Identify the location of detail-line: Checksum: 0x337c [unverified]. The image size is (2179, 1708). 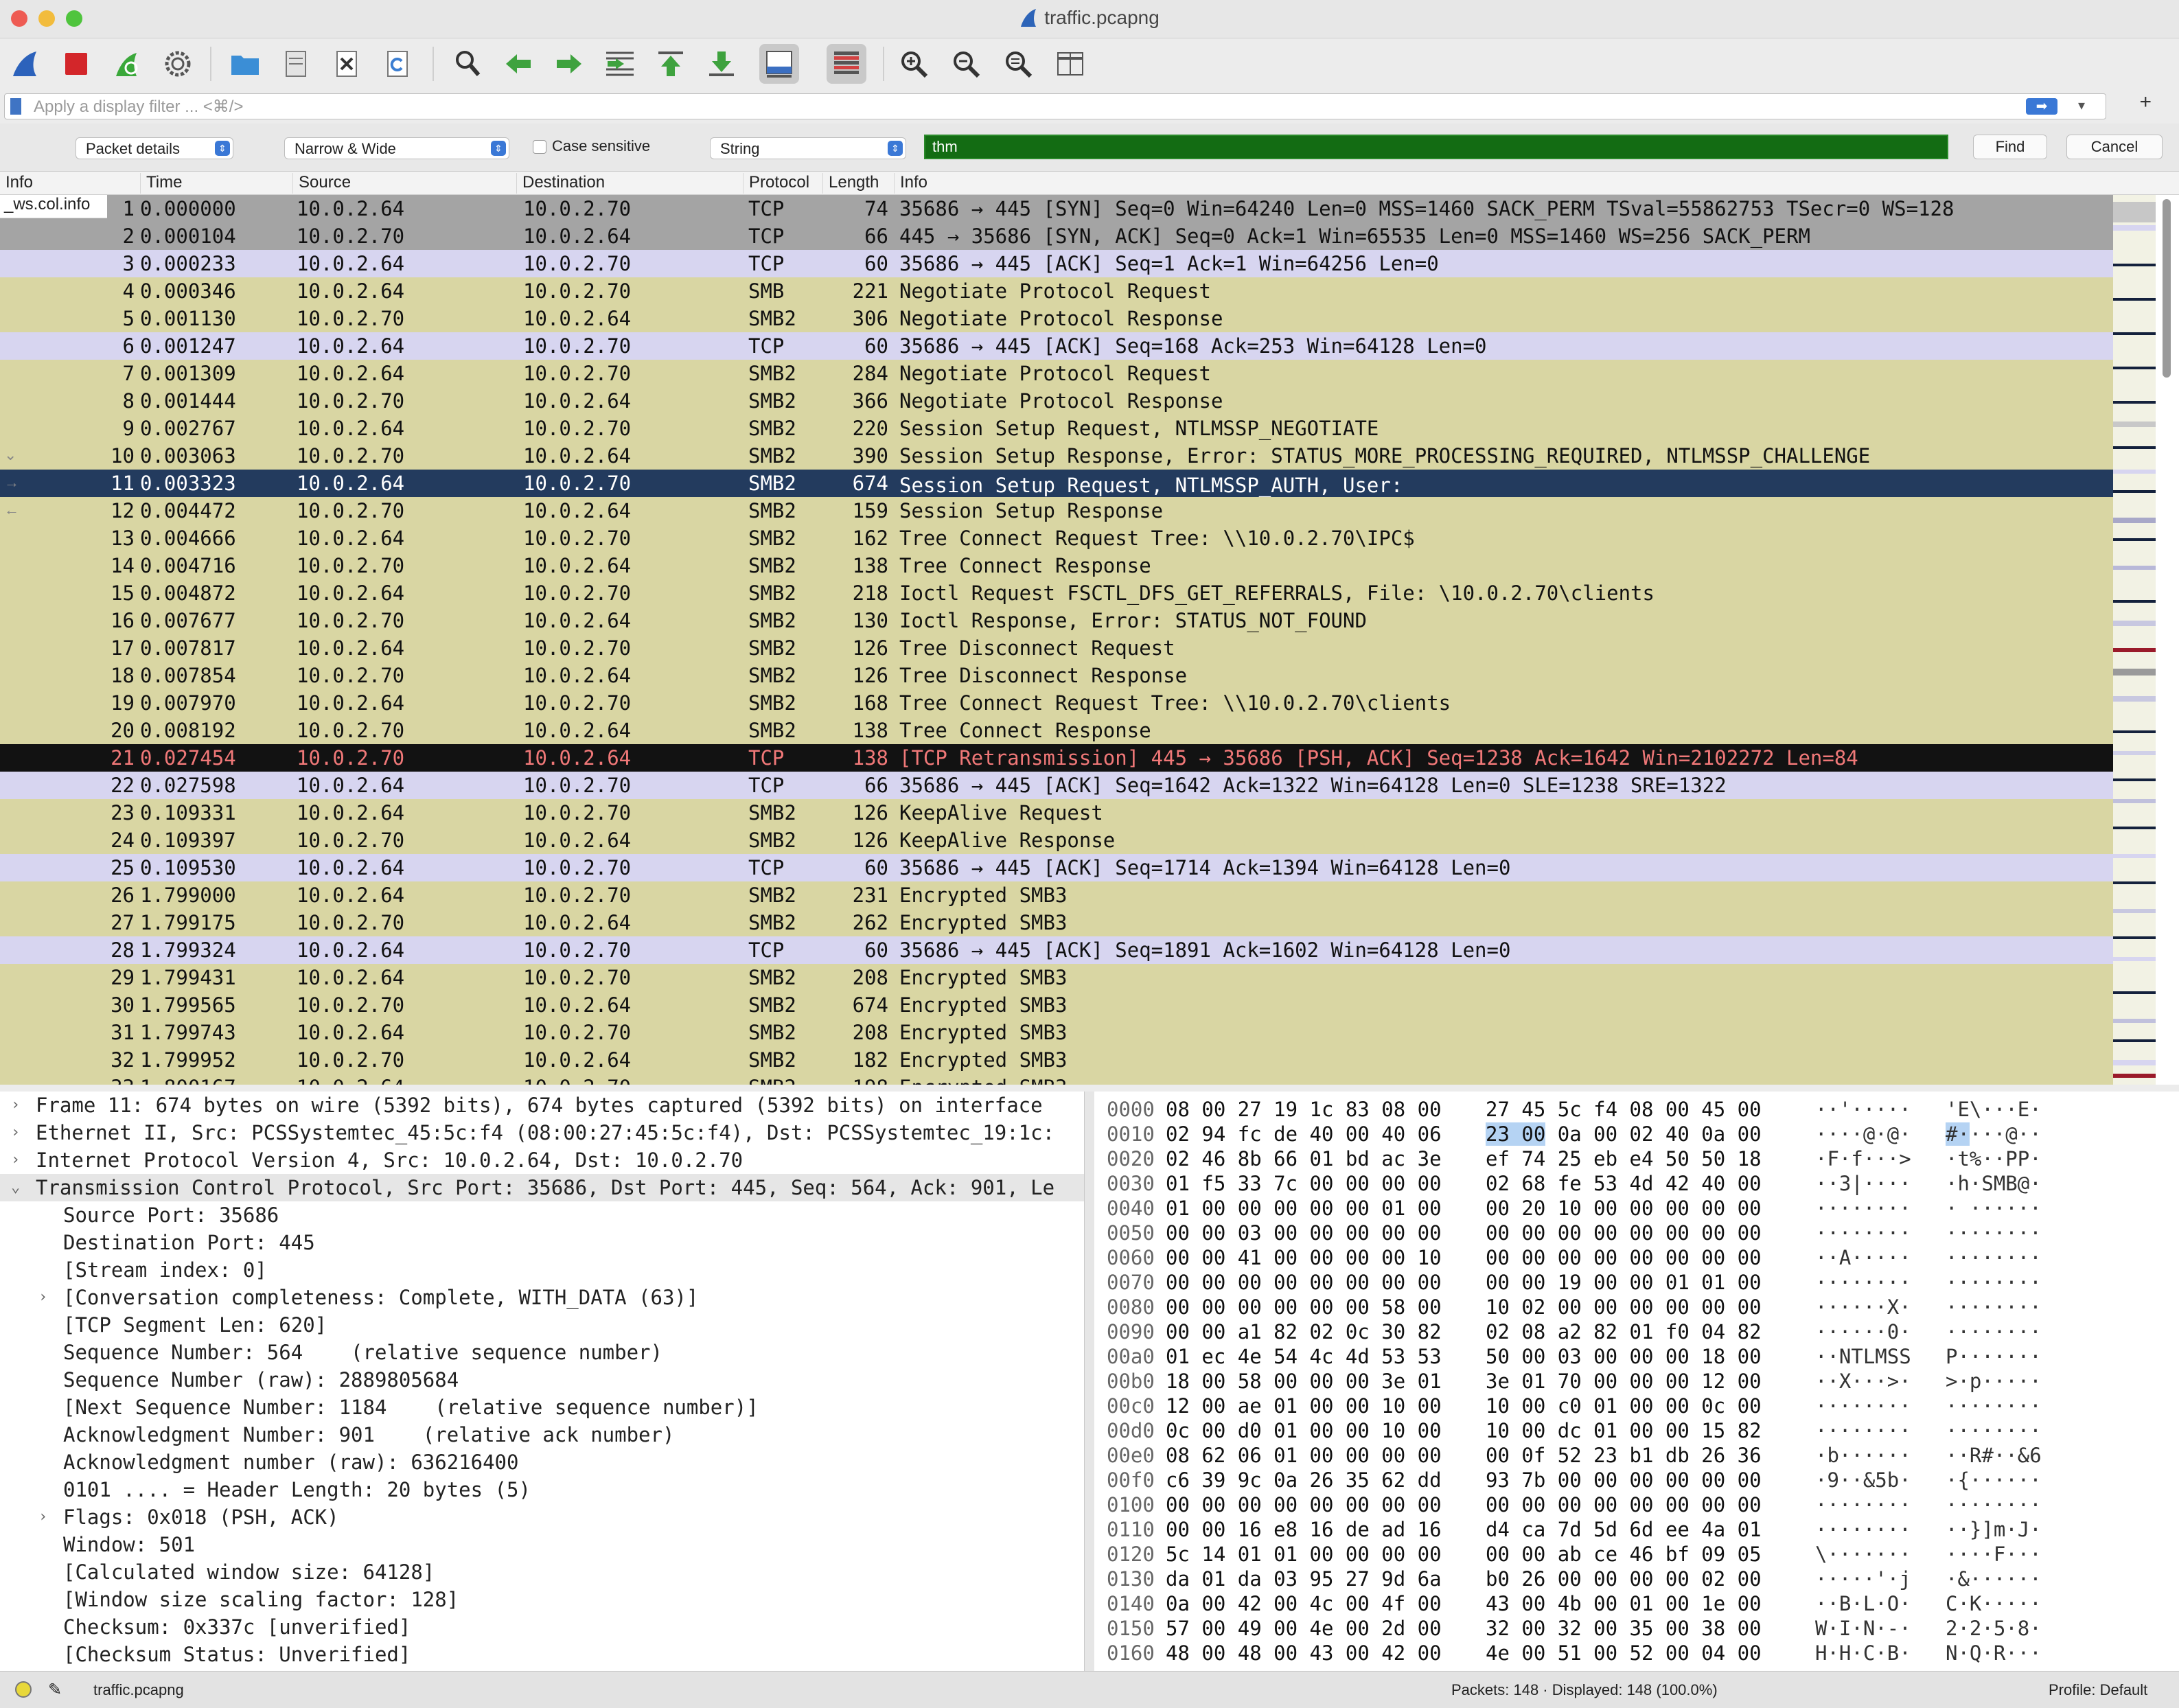
(542, 1627).